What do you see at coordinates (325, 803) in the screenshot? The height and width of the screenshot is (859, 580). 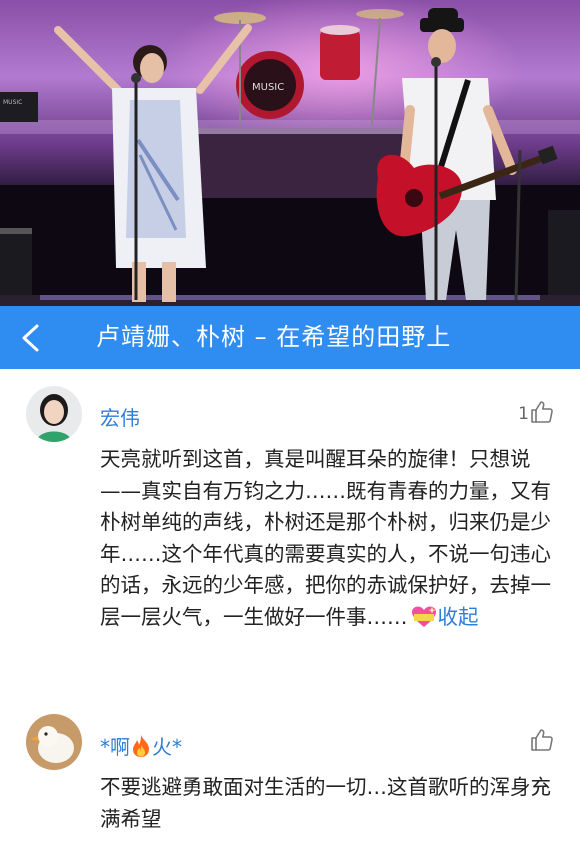 I see `comment-text: 不要逃避勇敢面对生活的一切…这首歌听的浑身充满希望` at bounding box center [325, 803].